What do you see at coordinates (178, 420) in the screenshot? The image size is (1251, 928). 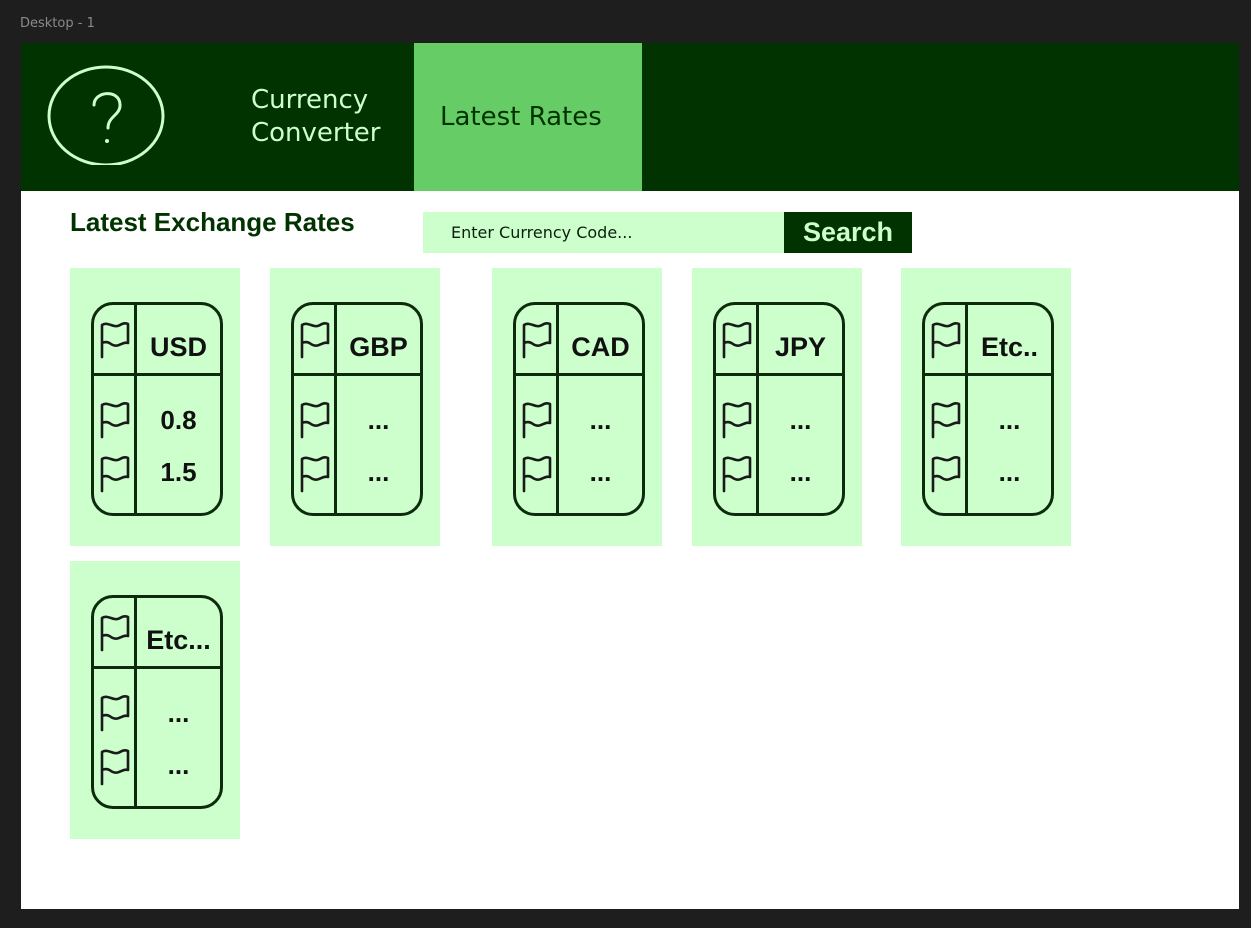 I see `rate-value: 0.8` at bounding box center [178, 420].